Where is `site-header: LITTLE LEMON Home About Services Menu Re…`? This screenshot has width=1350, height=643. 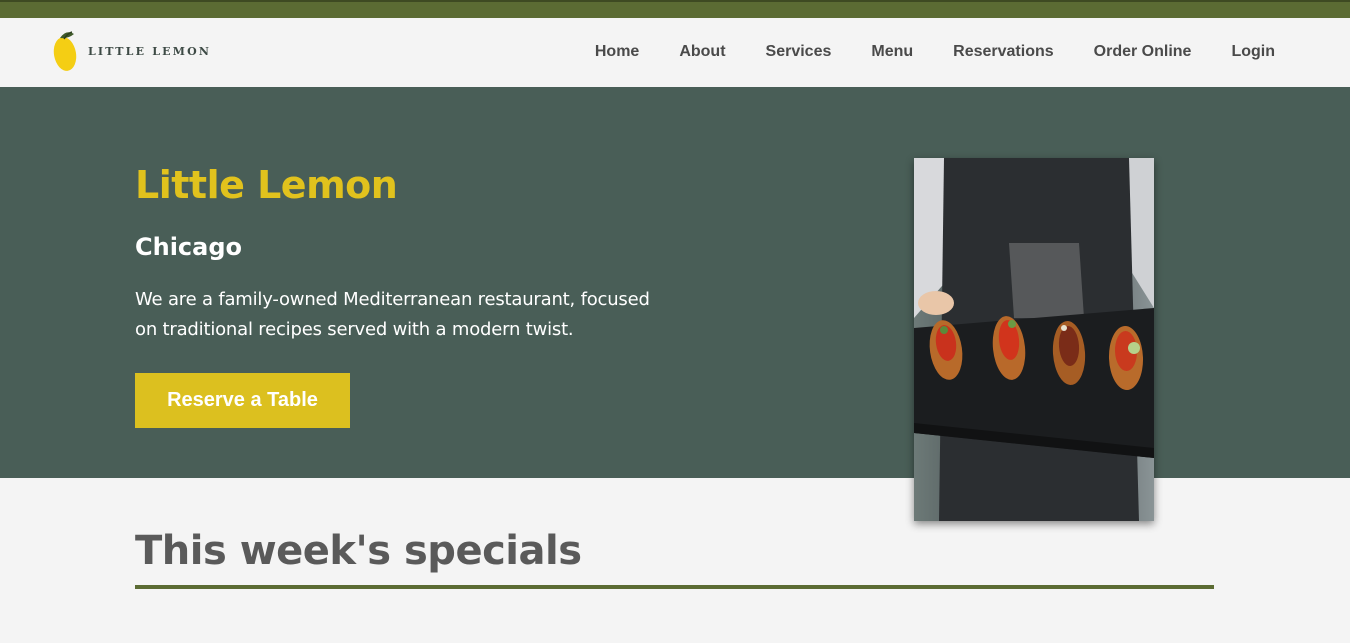
site-header: LITTLE LEMON Home About Services Menu Re… is located at coordinates (675, 52).